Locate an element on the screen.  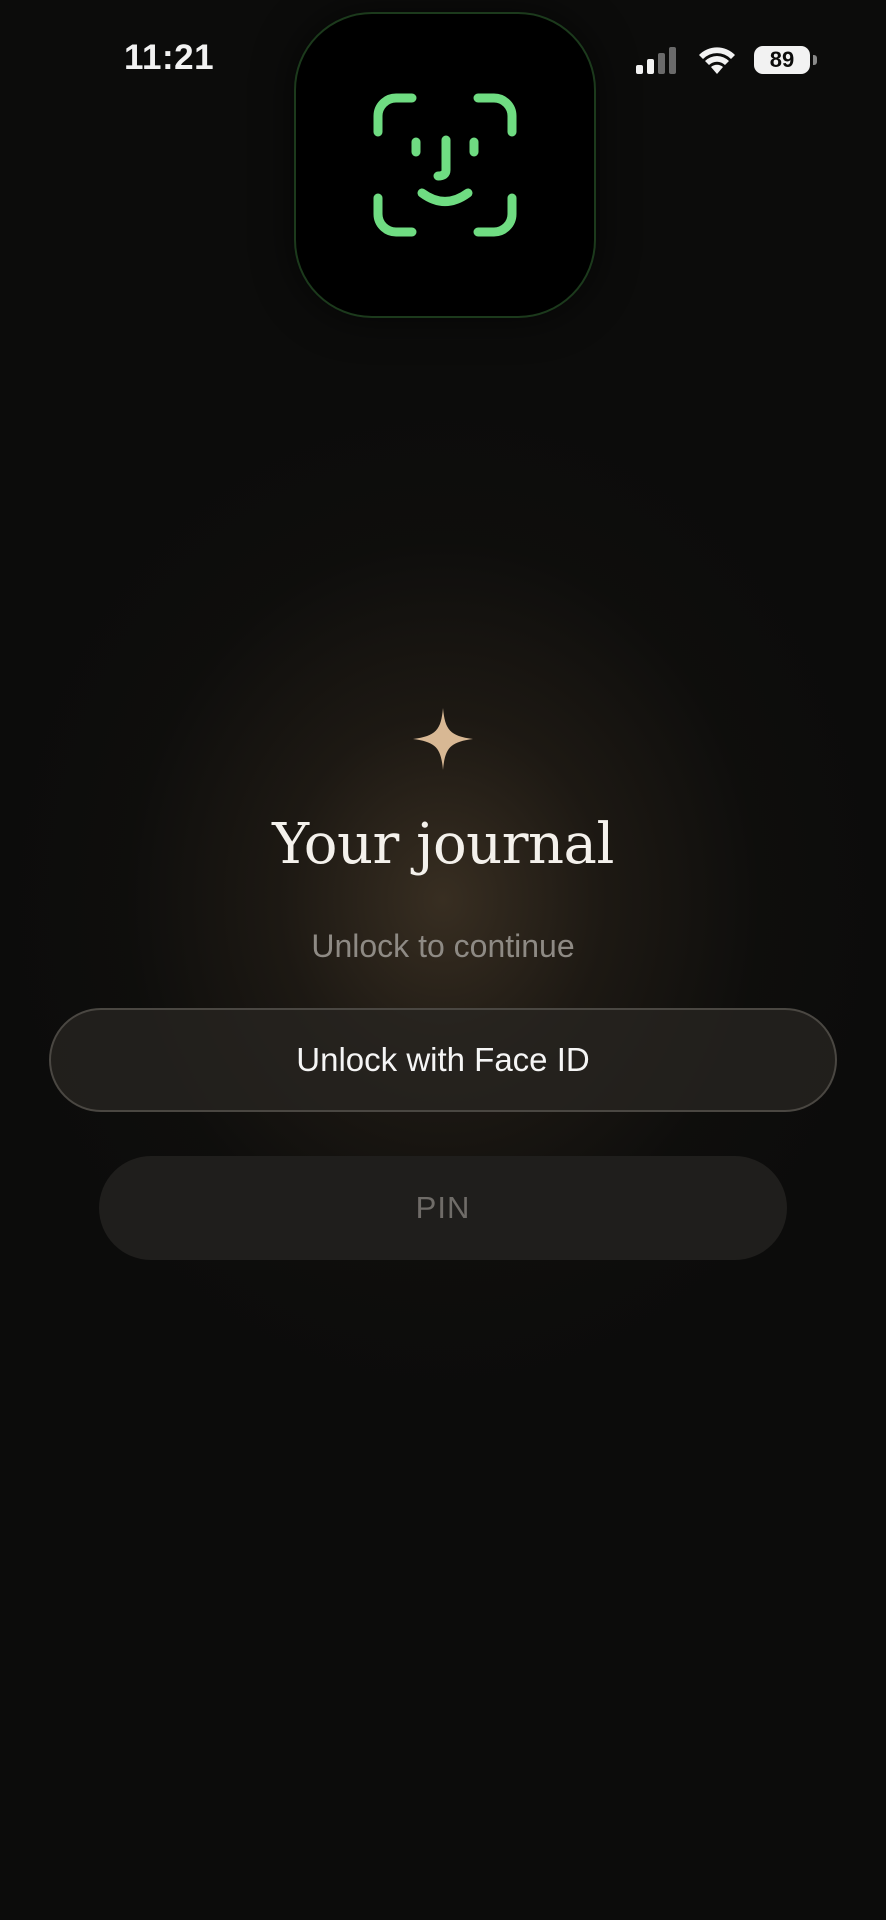
status-icons: 89 is located at coordinates (725, 60).